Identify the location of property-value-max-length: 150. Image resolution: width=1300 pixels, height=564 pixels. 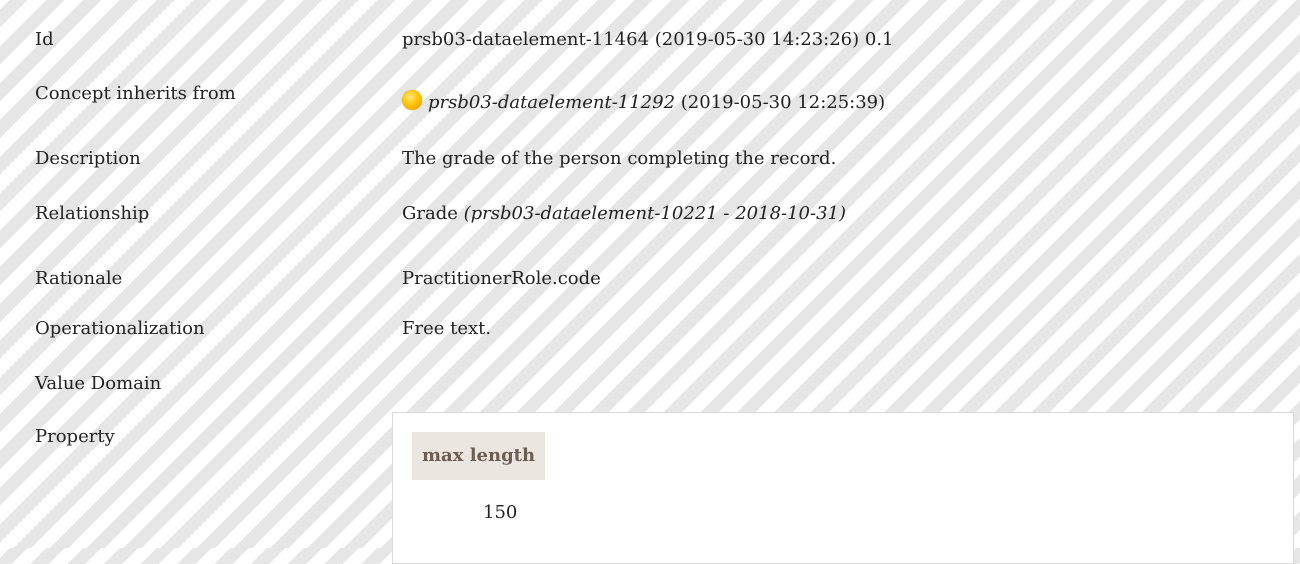
(500, 512).